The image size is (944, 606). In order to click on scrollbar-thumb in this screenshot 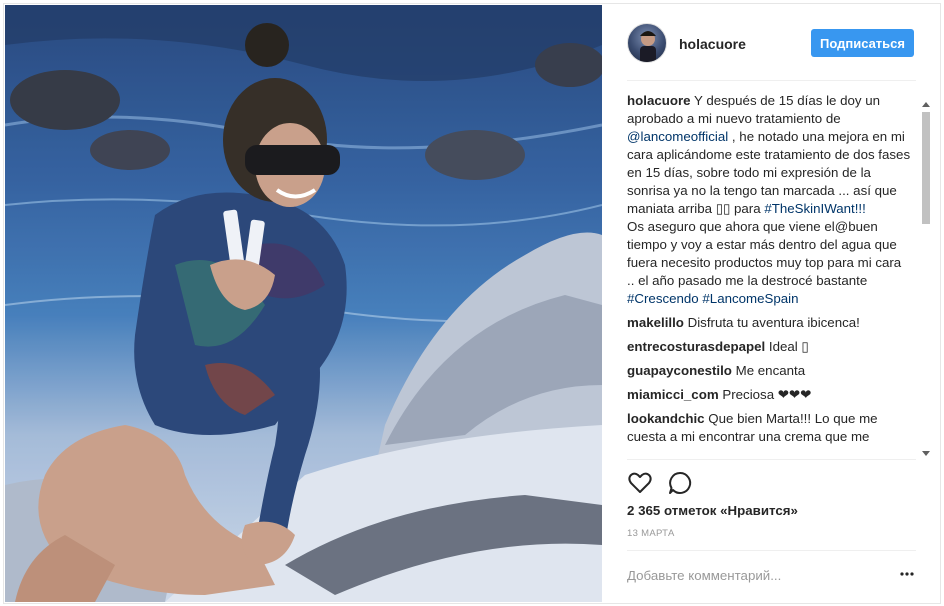, I will do `click(926, 168)`.